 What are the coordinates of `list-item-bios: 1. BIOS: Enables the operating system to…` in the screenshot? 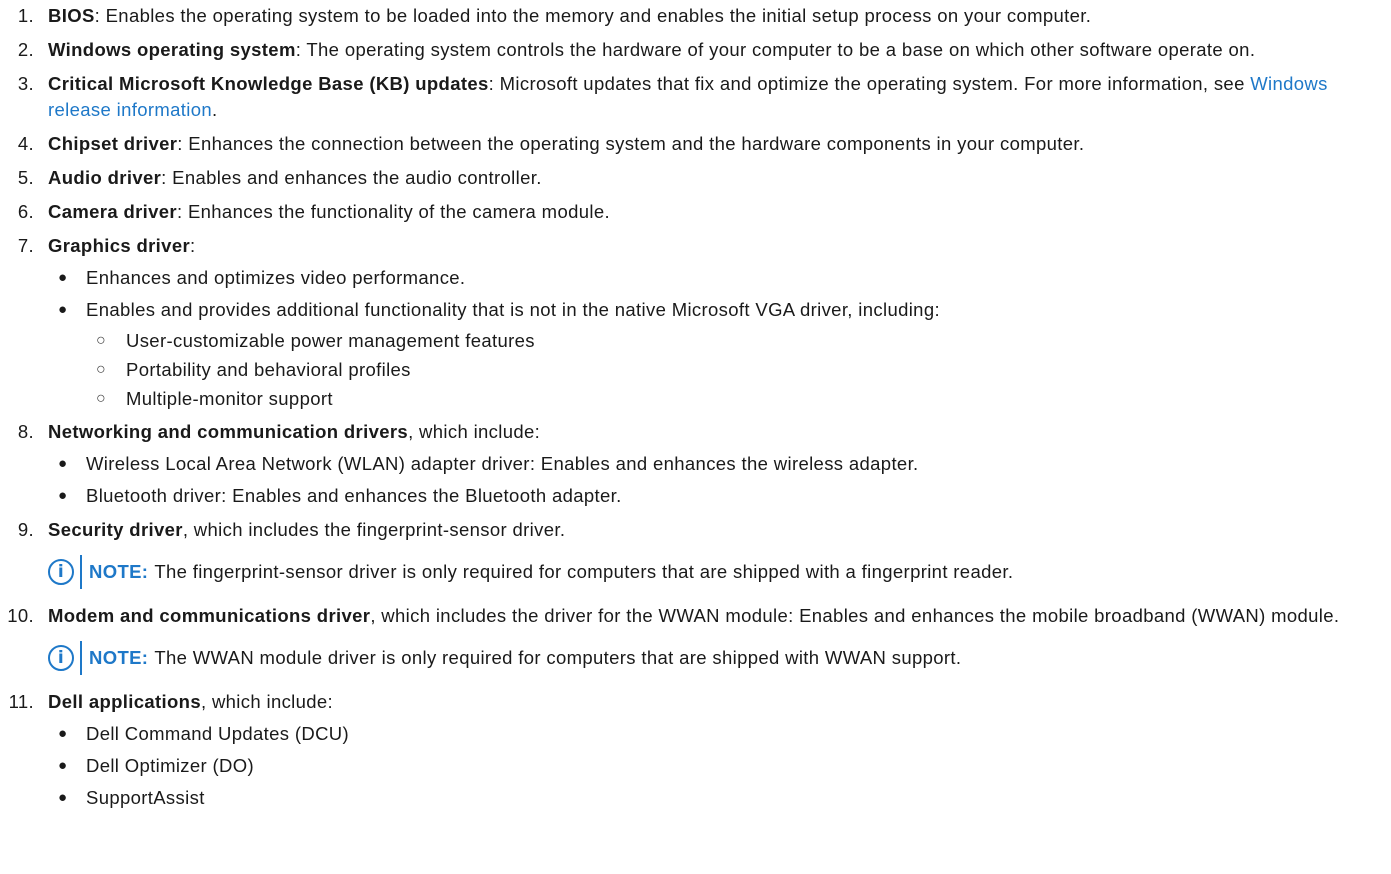 It's located at (554, 15).